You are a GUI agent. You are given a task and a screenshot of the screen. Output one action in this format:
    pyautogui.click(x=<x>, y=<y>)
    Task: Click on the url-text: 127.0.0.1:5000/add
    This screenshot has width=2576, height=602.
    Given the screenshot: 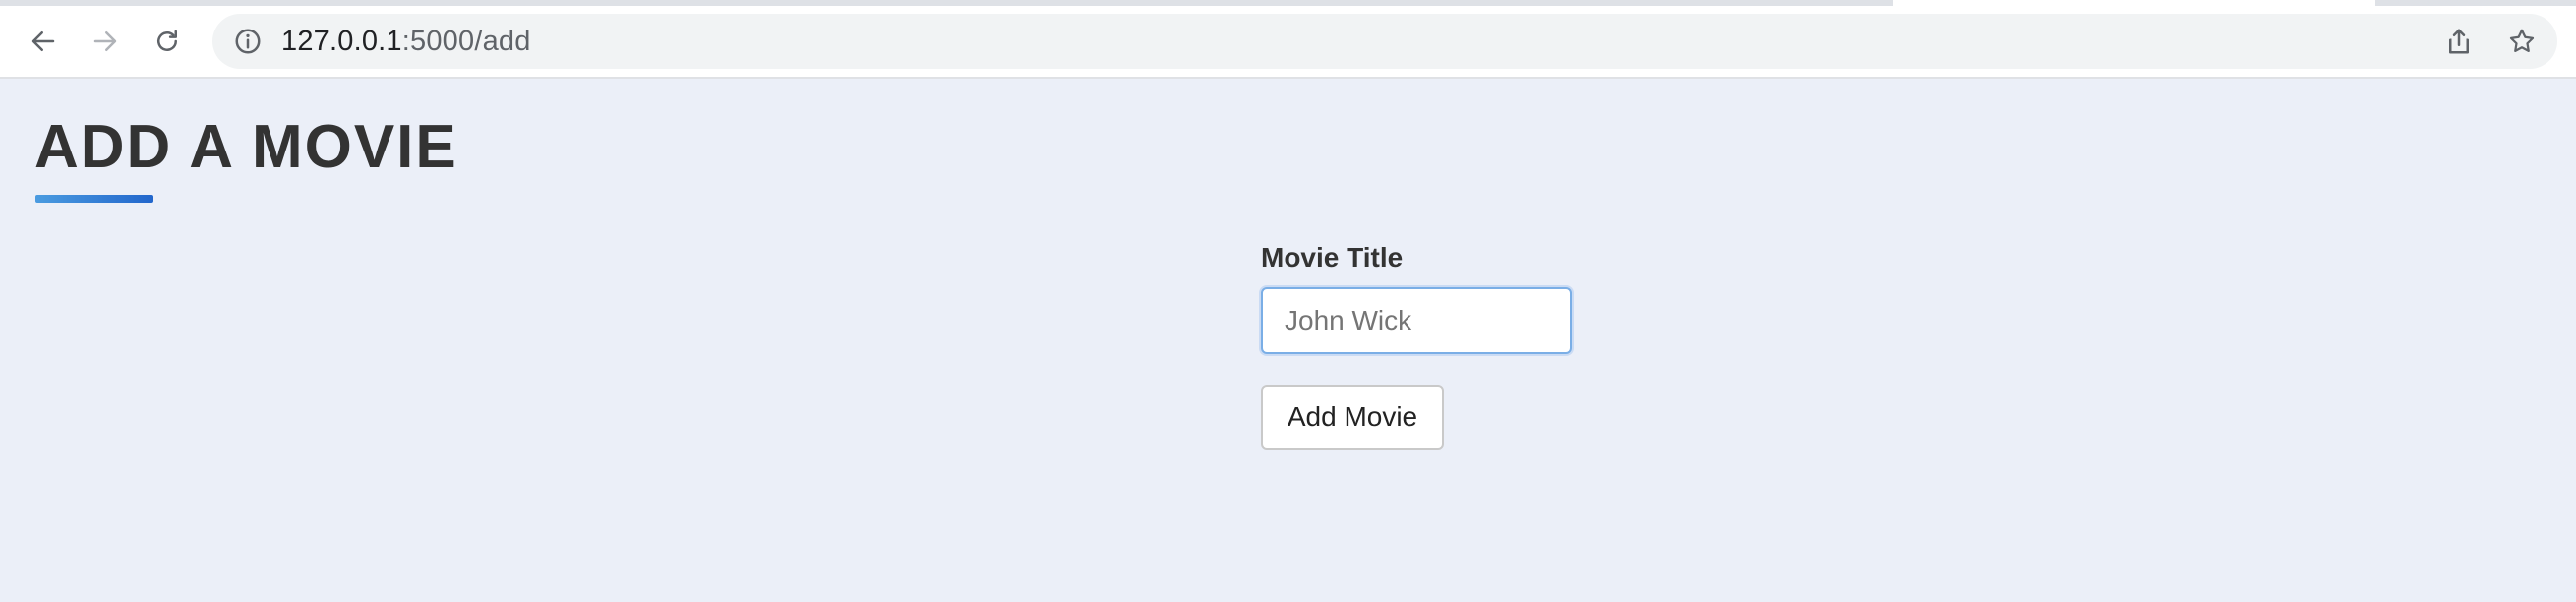 What is the action you would take?
    pyautogui.click(x=406, y=42)
    